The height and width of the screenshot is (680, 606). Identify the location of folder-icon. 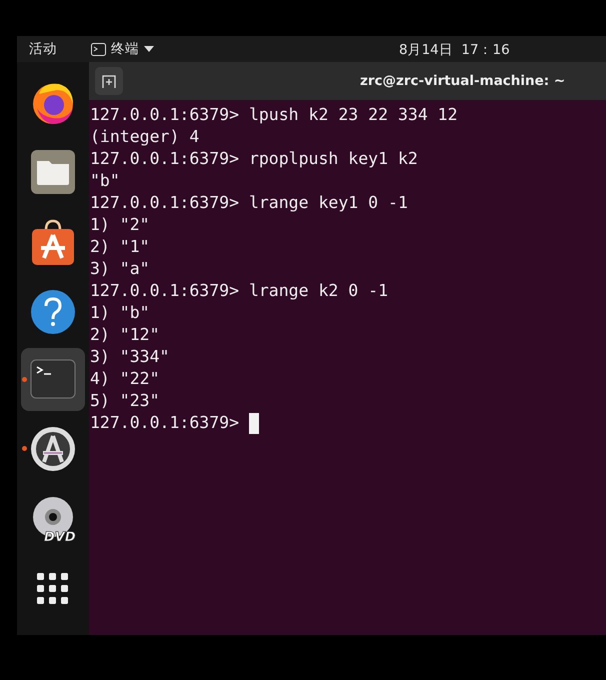
(53, 171).